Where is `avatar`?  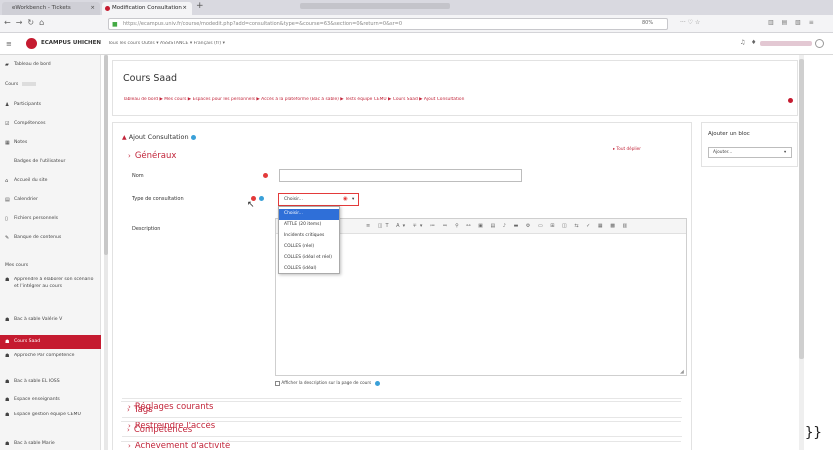 avatar is located at coordinates (819, 43).